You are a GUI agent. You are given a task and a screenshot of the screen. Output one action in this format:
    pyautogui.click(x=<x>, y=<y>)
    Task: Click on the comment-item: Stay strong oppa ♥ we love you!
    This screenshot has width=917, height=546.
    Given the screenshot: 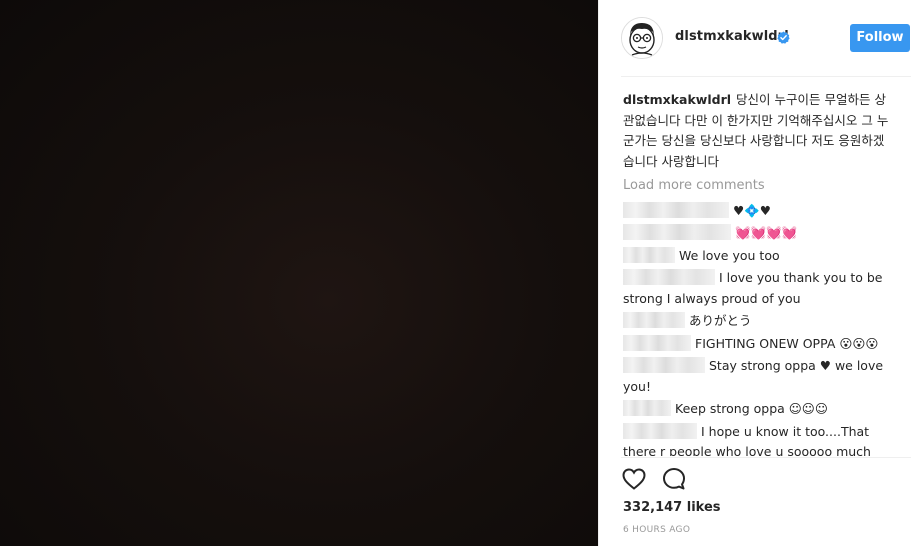 What is the action you would take?
    pyautogui.click(x=758, y=376)
    